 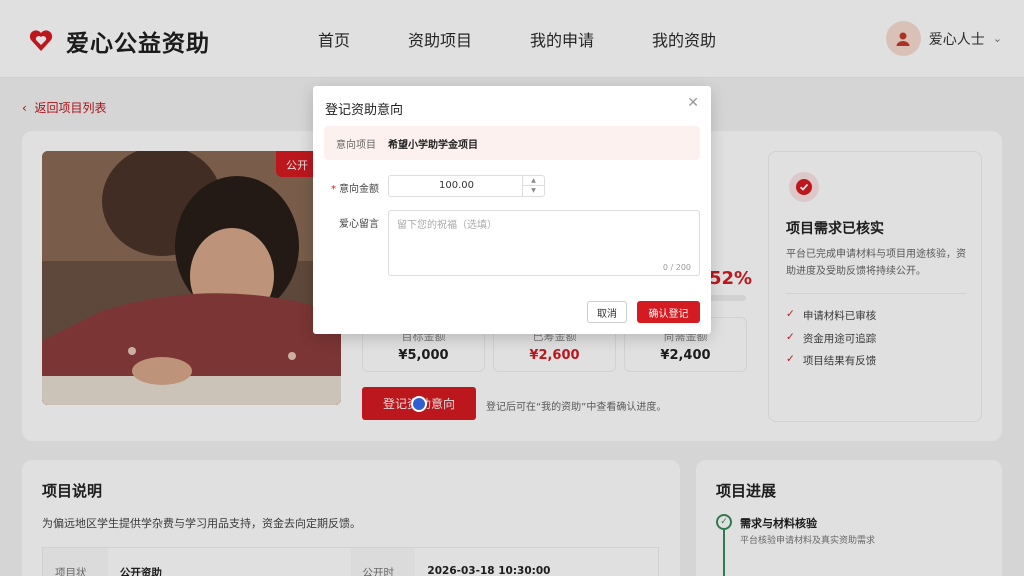 What do you see at coordinates (456, 186) in the screenshot?
I see `amount-input: 100.00` at bounding box center [456, 186].